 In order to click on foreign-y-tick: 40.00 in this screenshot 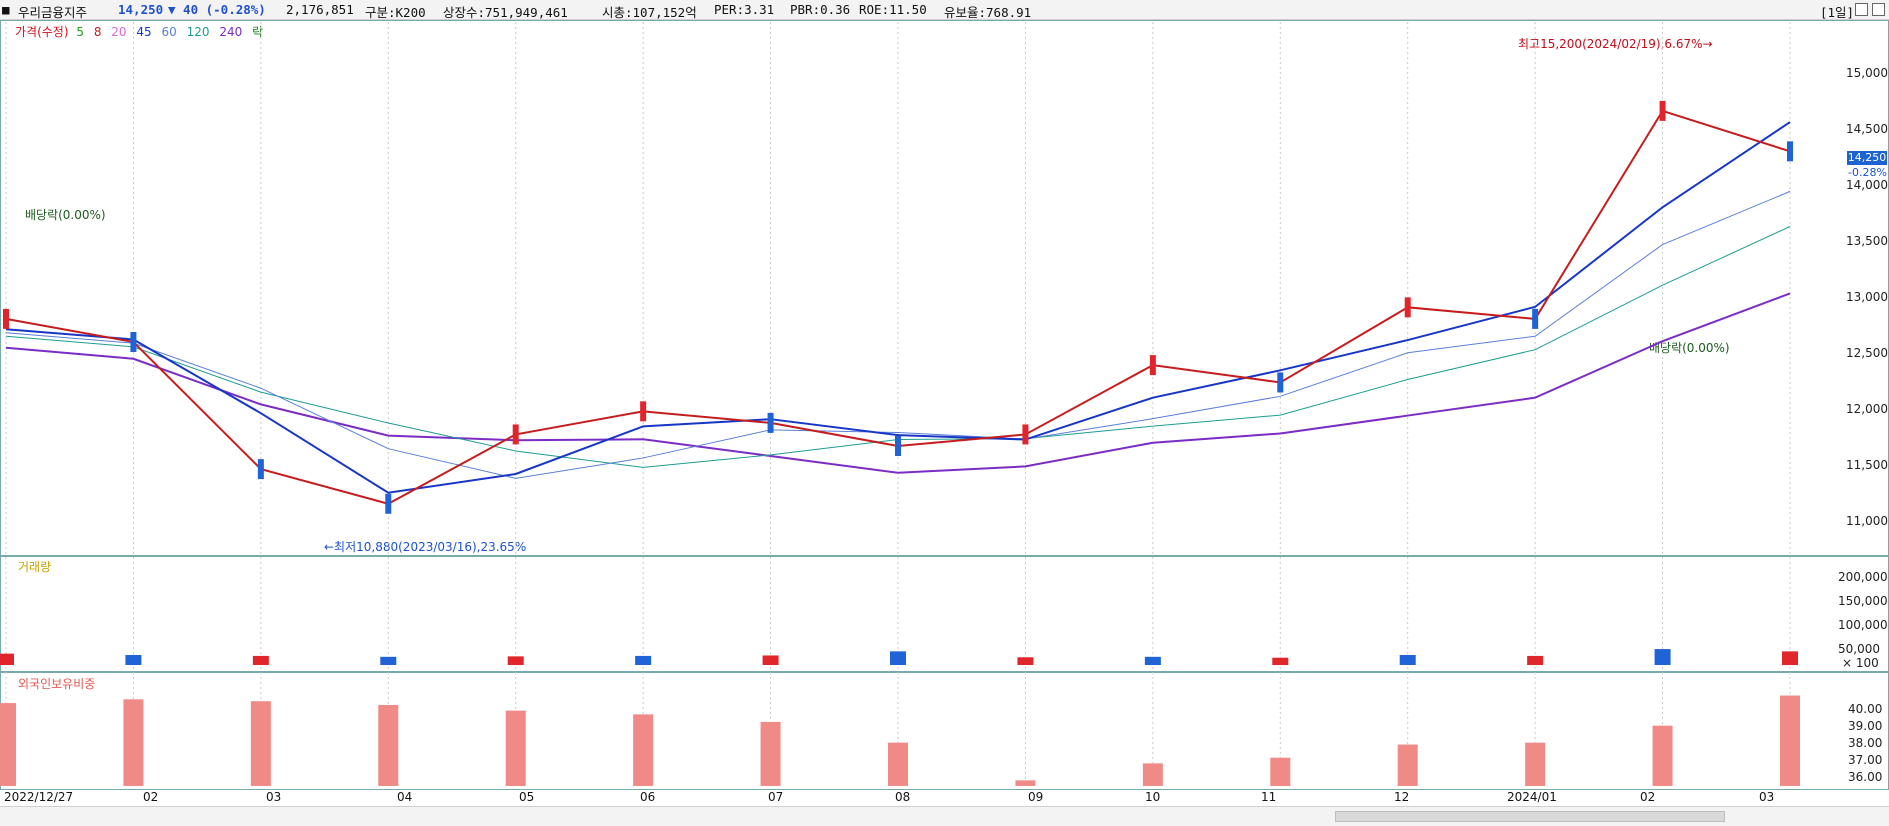, I will do `click(1865, 709)`.